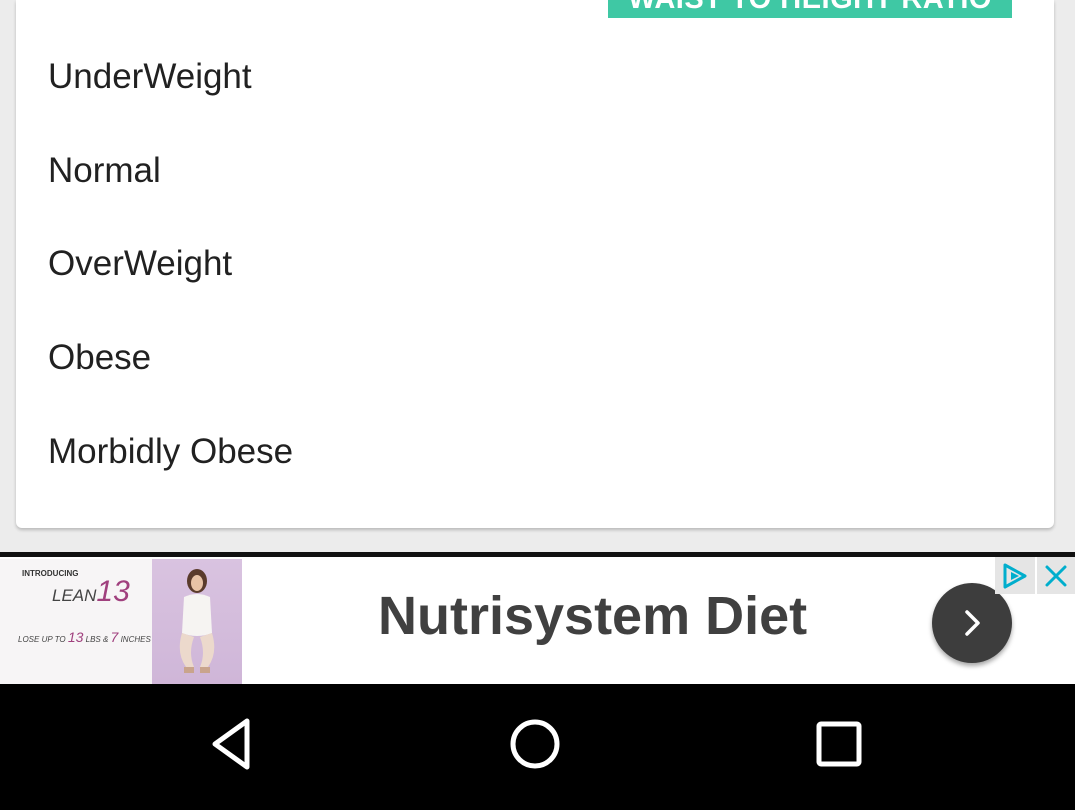 The image size is (1075, 810). I want to click on recents-icon, so click(839, 744).